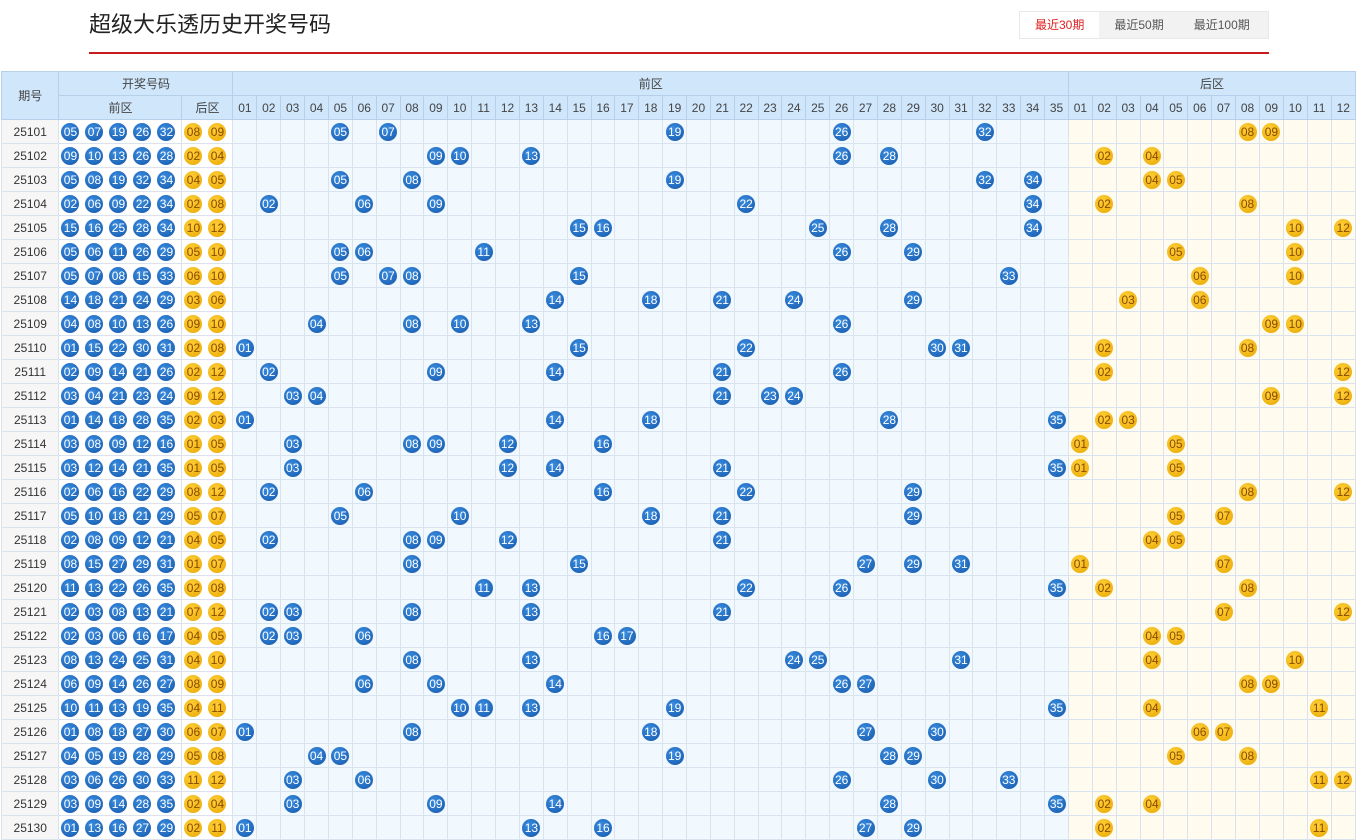 The image size is (1356, 840). Describe the element at coordinates (678, 563) in the screenshot. I see `table-row: 25119 08 15 27 29 31 01 07 08 15 27 29 31 01 07` at that location.